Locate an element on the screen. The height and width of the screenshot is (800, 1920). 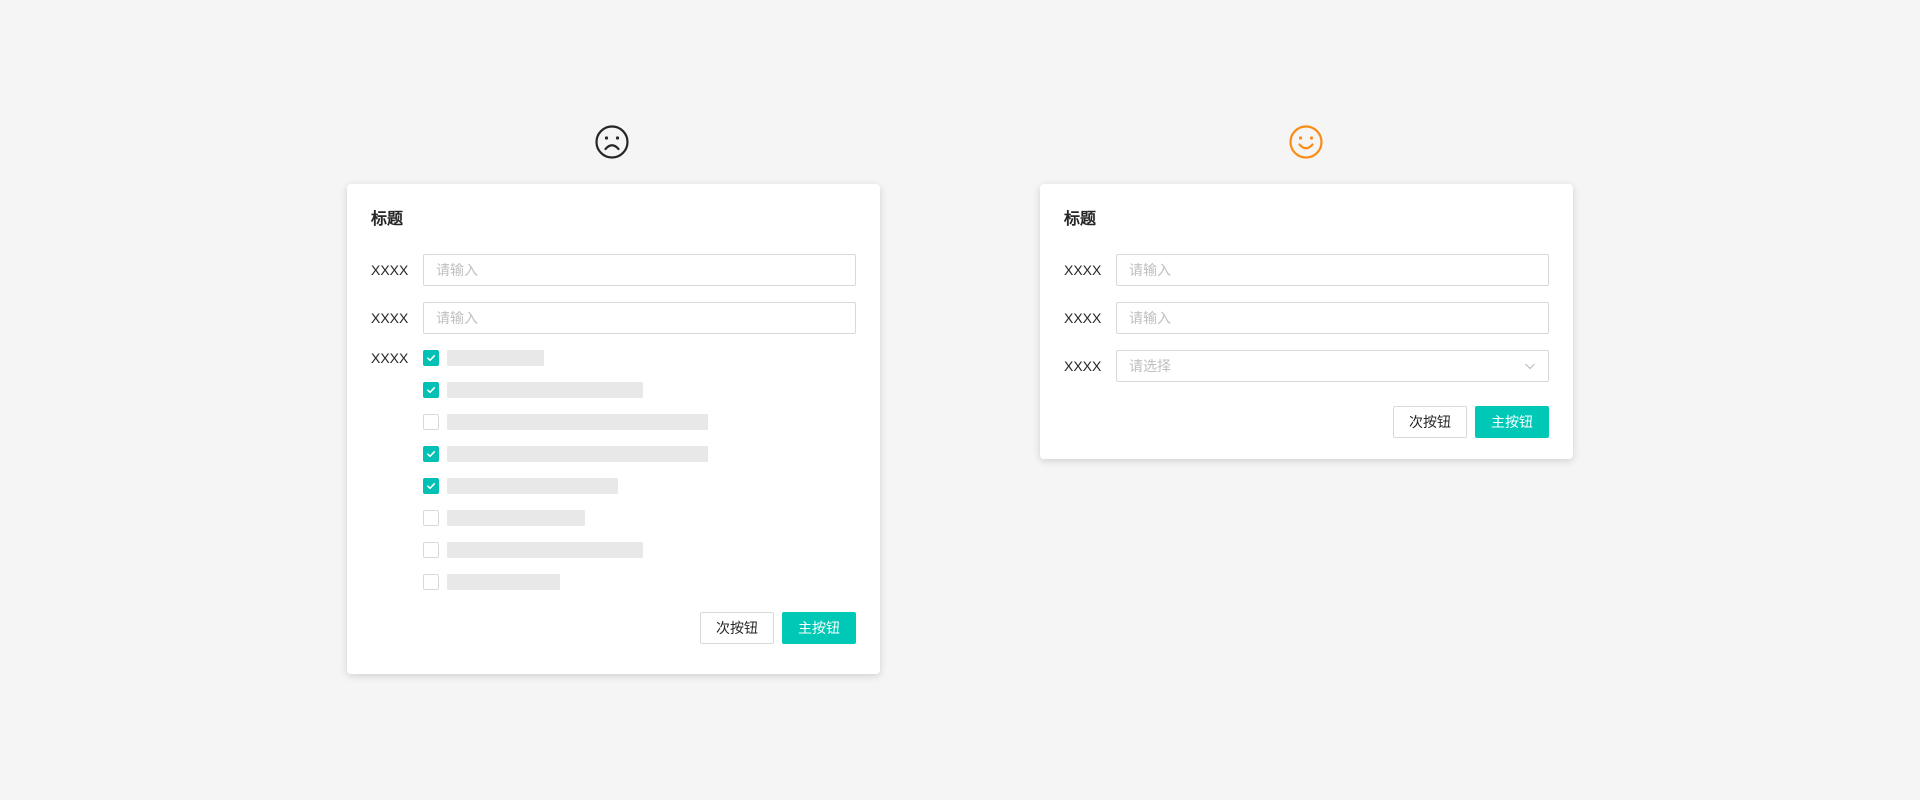
good-example-form-card: 标题 XXXX XXXX XXXX 请选择 次按钮 主按钮 is located at coordinates (1306, 321).